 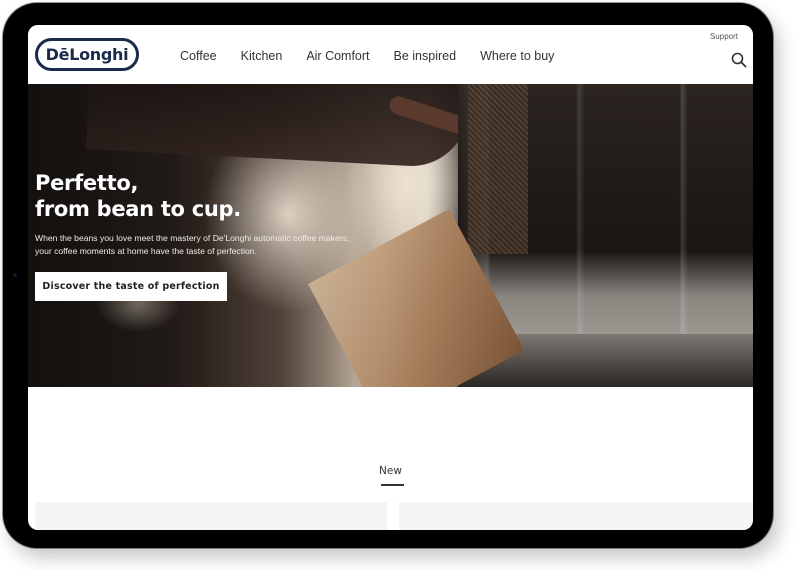 What do you see at coordinates (517, 56) in the screenshot?
I see `nav-item-where-to-buy: Where to buy` at bounding box center [517, 56].